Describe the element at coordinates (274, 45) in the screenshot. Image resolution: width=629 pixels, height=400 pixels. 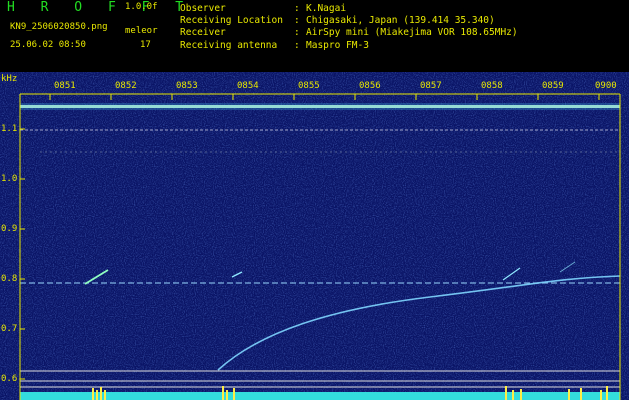
I see `info-row-antenna: Receiving antenna: Maspro FM-3` at that location.